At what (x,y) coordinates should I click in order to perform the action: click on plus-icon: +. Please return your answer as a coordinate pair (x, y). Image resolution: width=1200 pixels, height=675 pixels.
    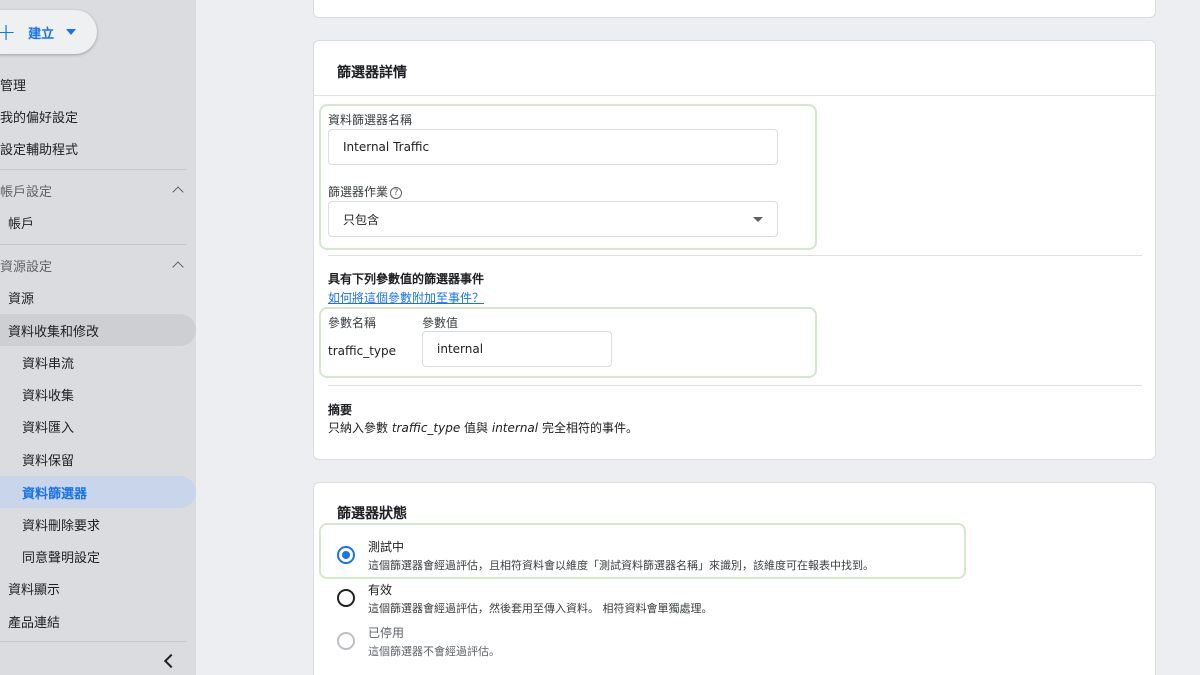
    Looking at the image, I should click on (8, 32).